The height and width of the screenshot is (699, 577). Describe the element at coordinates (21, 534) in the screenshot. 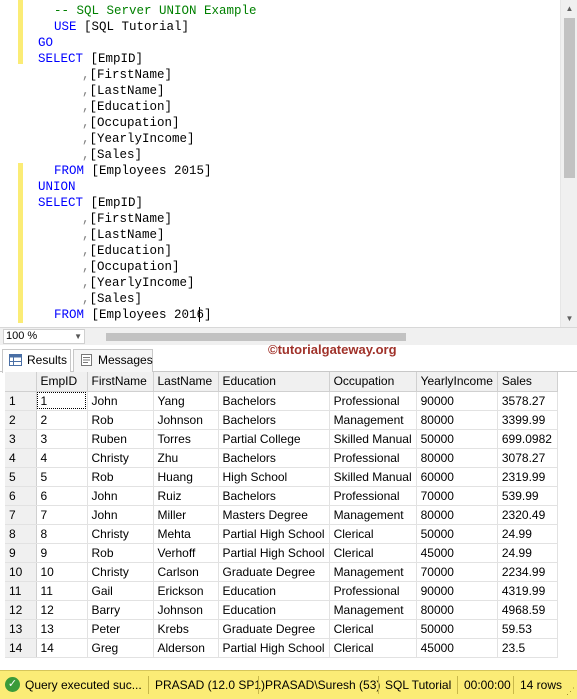

I see `row-number: 8` at that location.